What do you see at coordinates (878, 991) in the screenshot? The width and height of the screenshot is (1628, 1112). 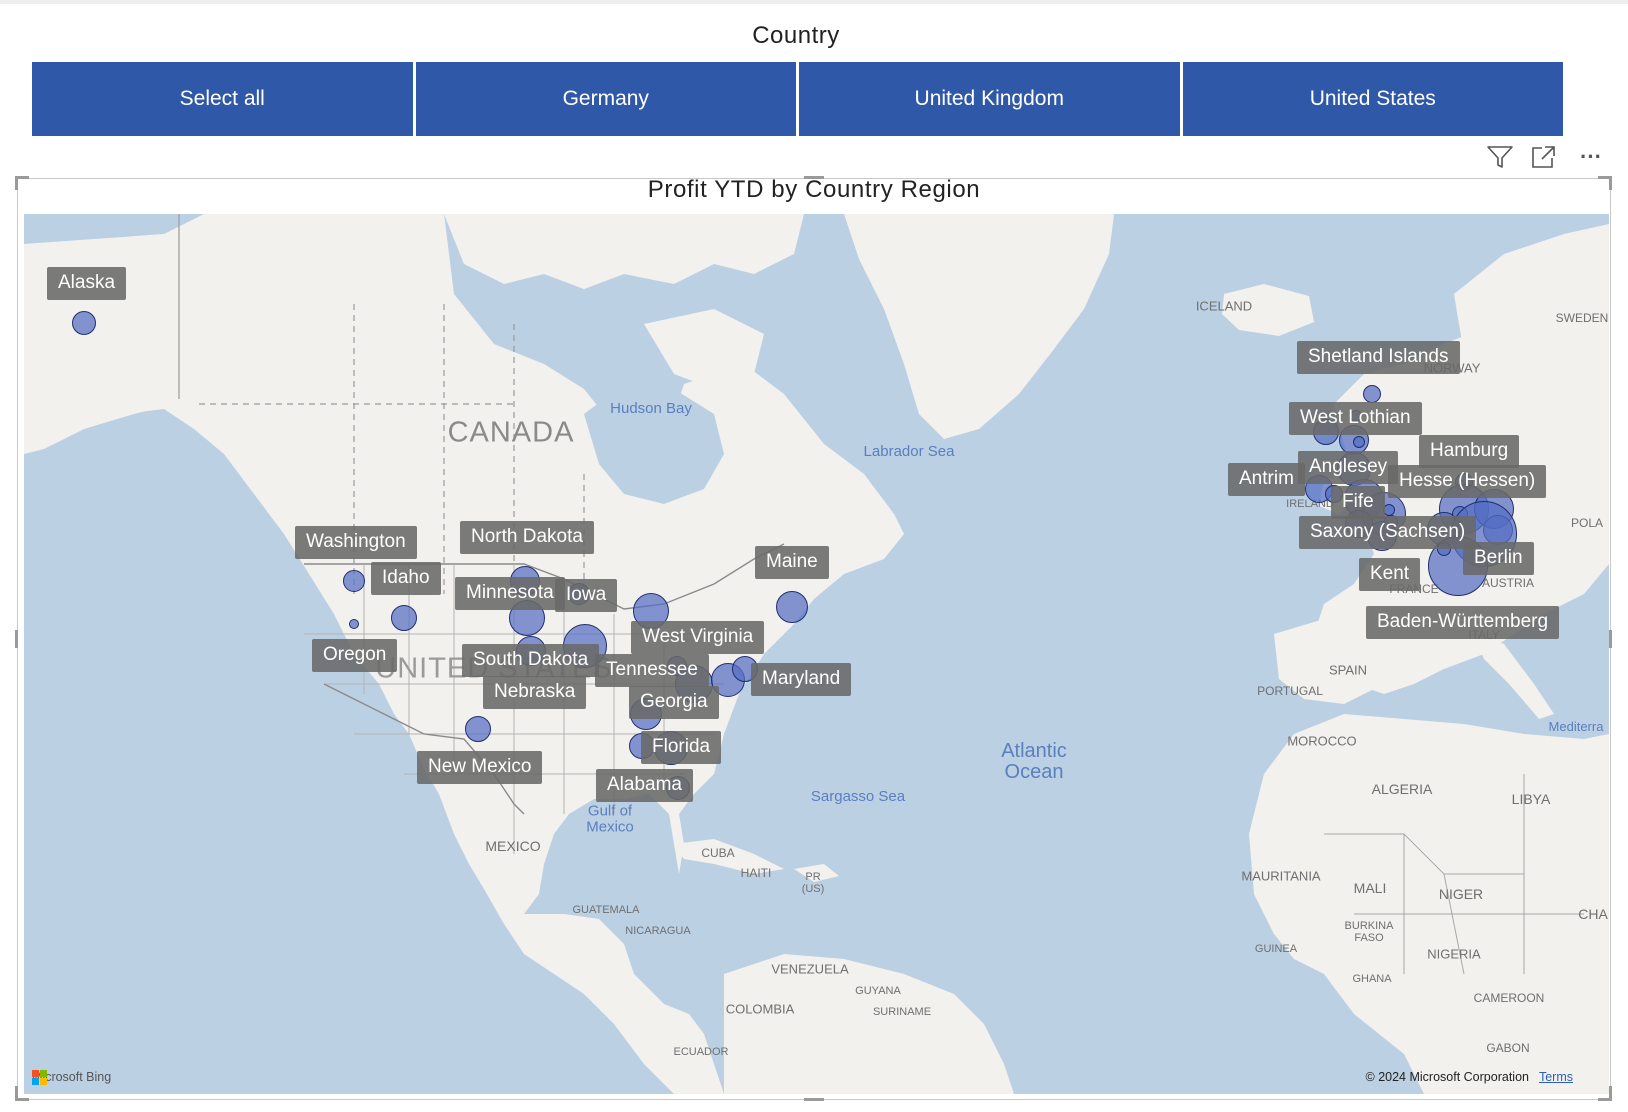 I see `country-label-guyana: GUYANA` at bounding box center [878, 991].